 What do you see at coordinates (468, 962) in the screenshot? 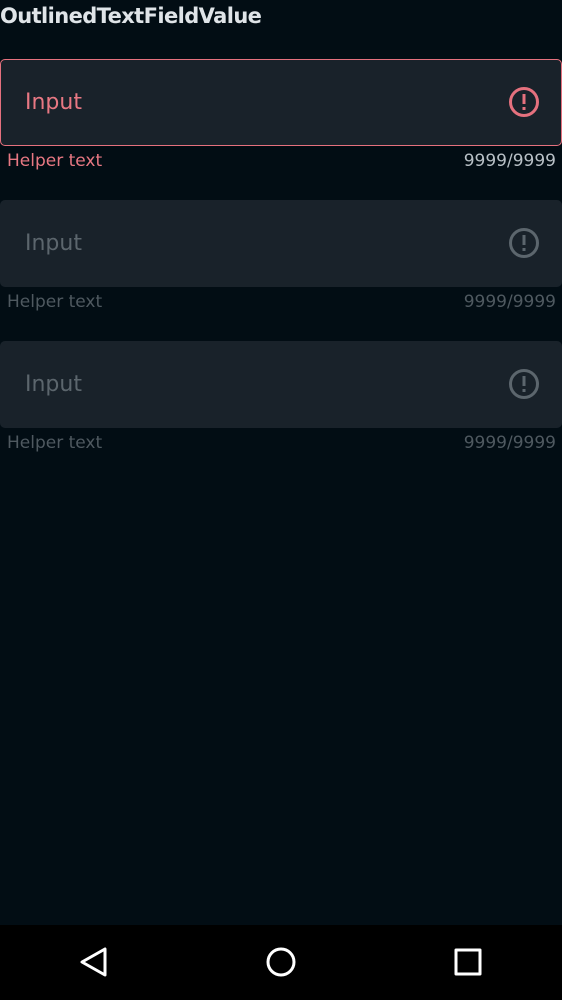
I see `recents-square-icon` at bounding box center [468, 962].